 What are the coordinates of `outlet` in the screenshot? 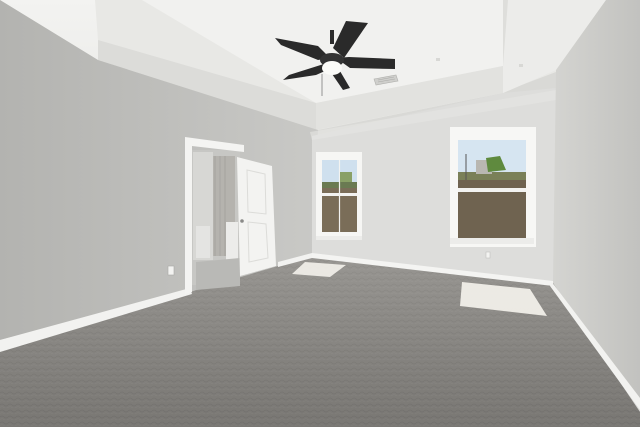 It's located at (171, 270).